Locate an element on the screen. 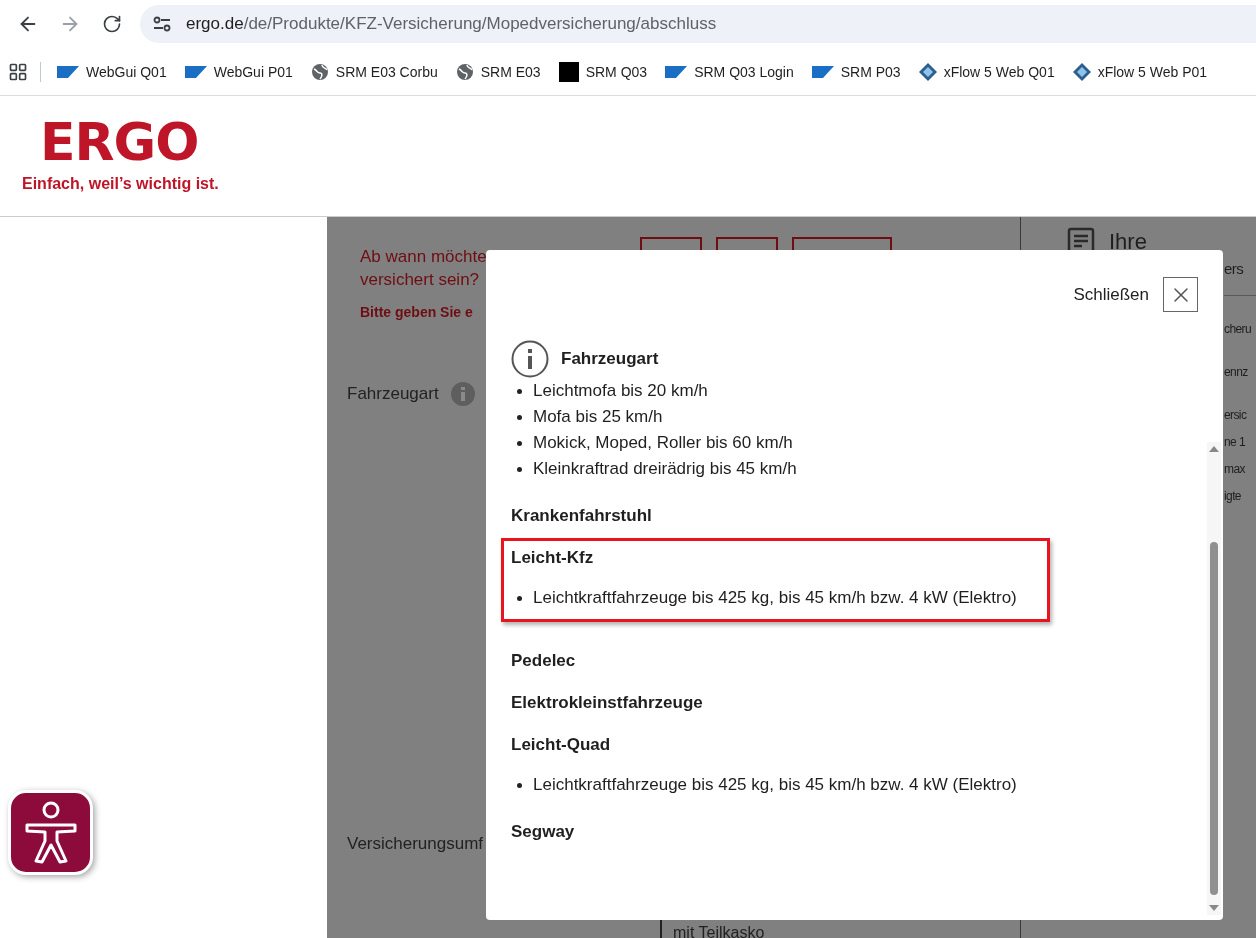  reload-icon is located at coordinates (112, 24).